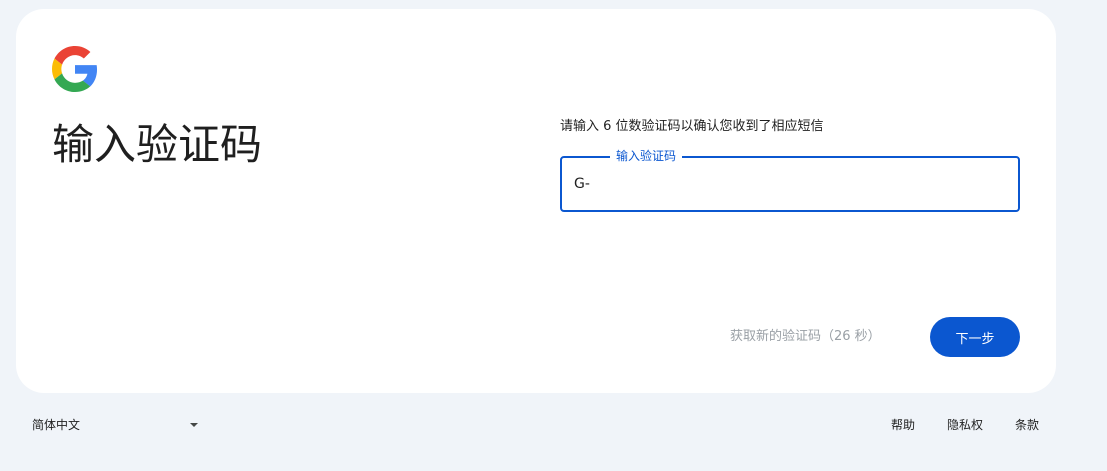 This screenshot has height=471, width=1107. I want to click on caret-down-icon, so click(194, 425).